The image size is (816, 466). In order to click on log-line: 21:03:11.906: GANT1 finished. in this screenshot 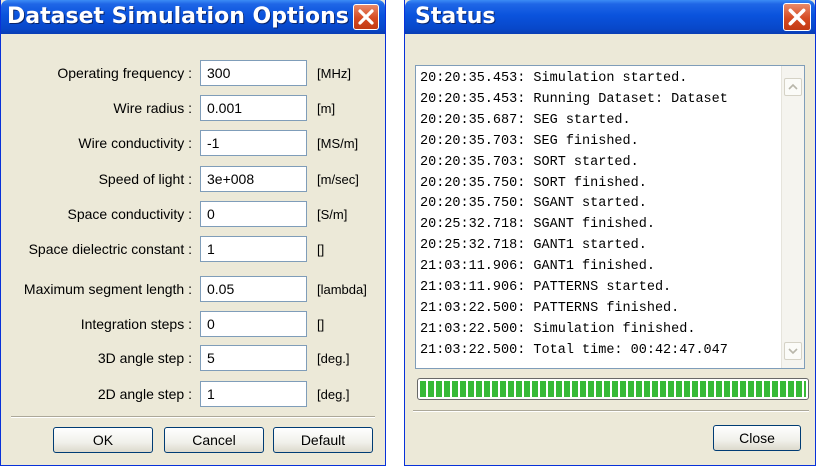, I will do `click(537, 267)`.